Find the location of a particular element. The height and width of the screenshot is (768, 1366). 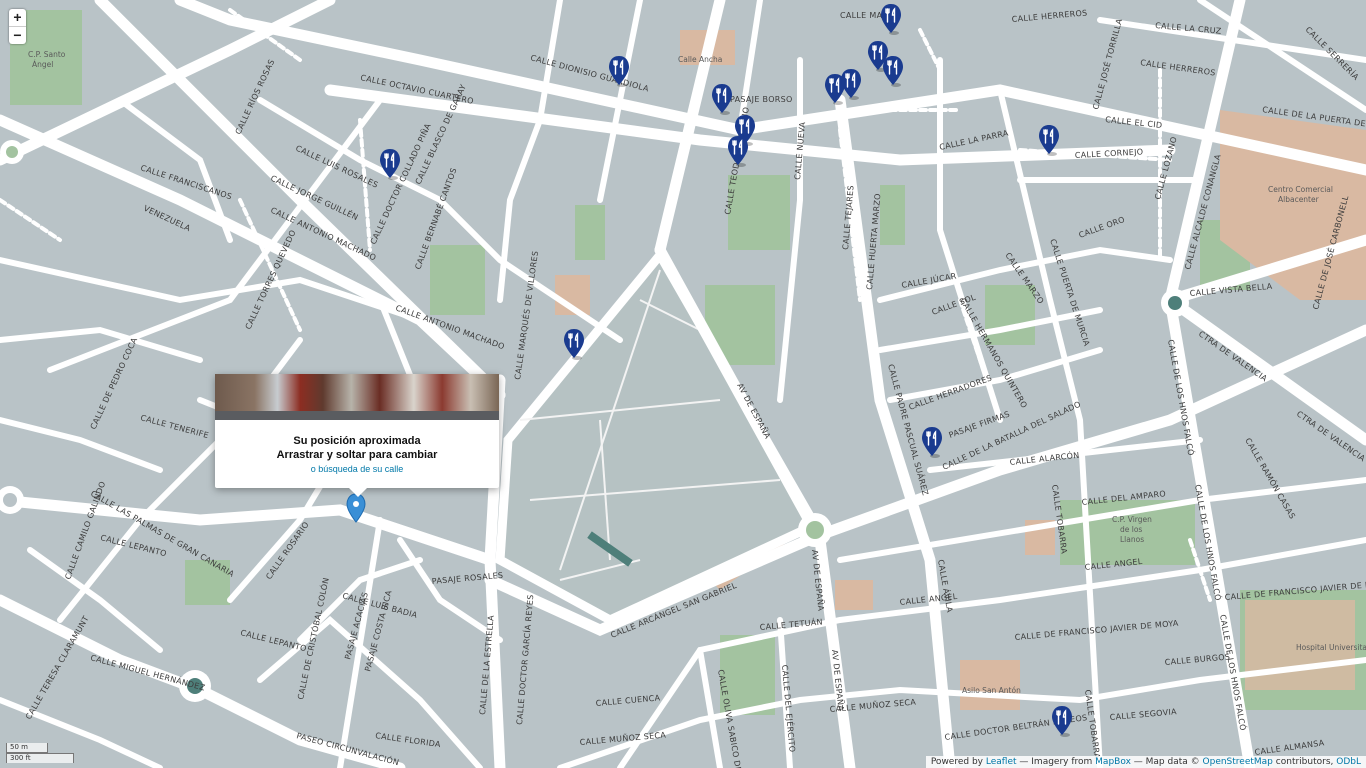

popup-instruction: Arrastrar y soltar para cambiar is located at coordinates (357, 455).